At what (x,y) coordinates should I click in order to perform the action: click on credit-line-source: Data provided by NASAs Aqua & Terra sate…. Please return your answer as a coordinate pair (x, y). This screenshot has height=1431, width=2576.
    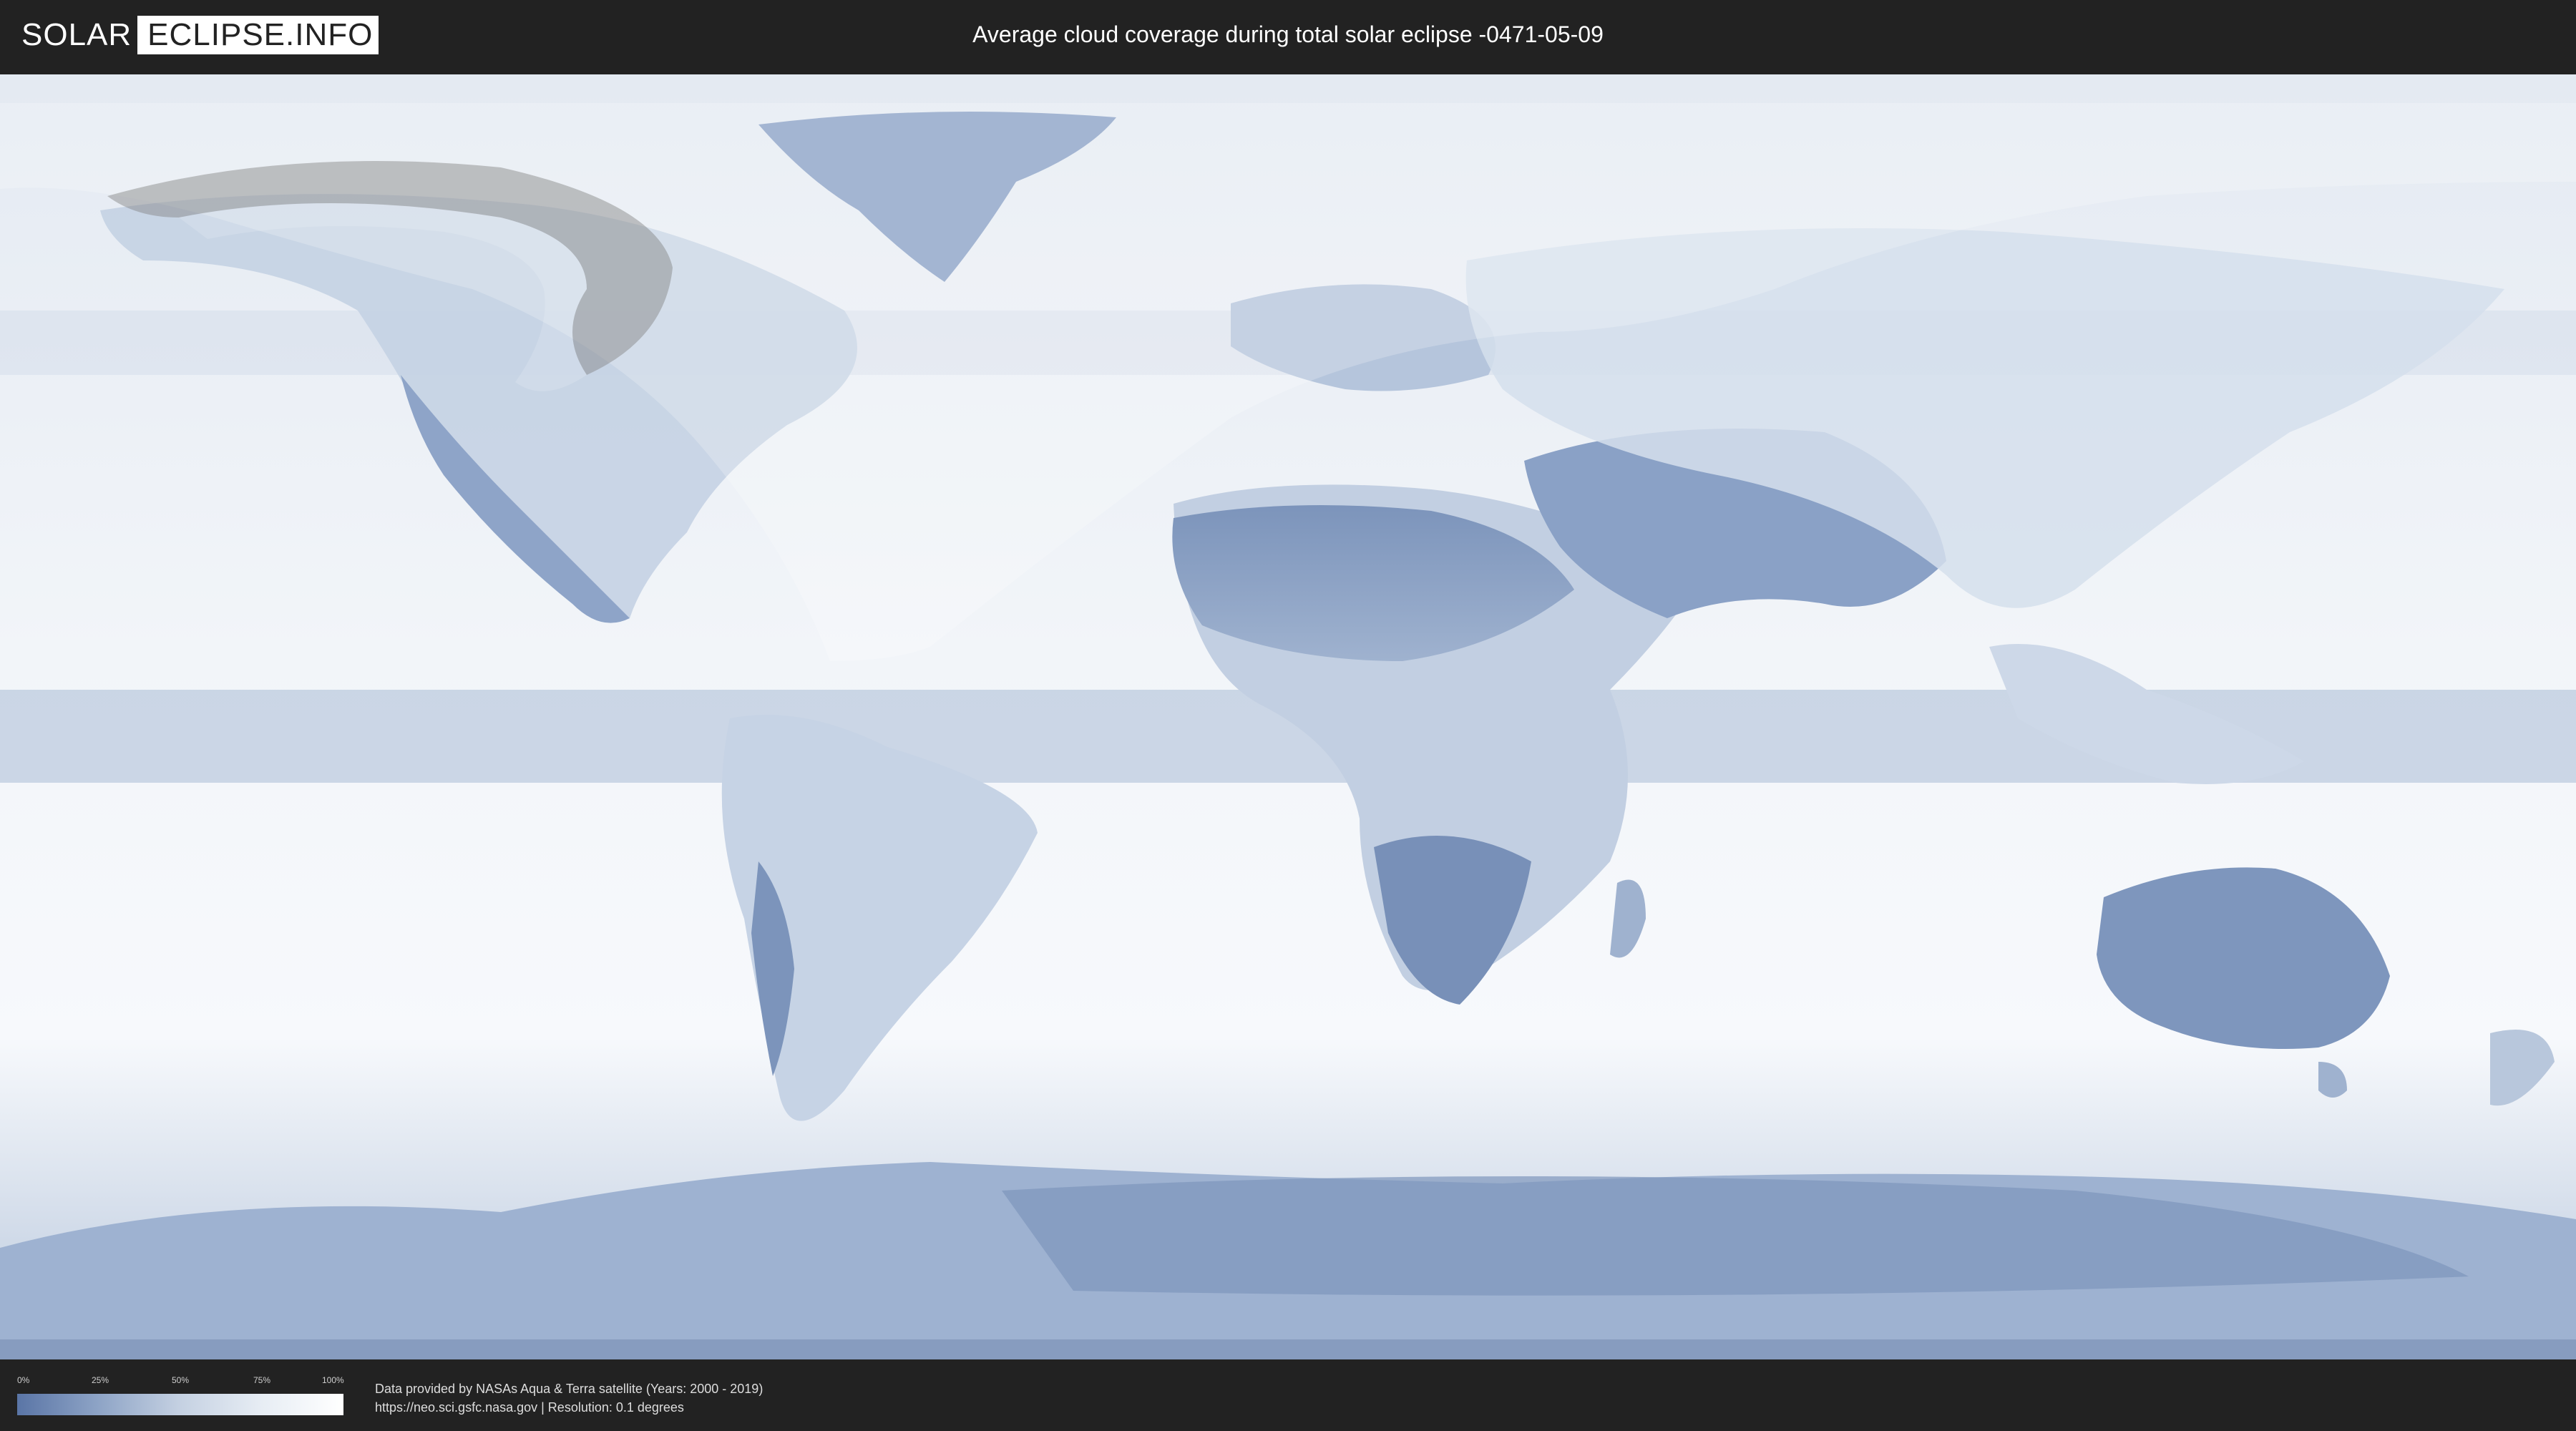
    Looking at the image, I should click on (569, 1389).